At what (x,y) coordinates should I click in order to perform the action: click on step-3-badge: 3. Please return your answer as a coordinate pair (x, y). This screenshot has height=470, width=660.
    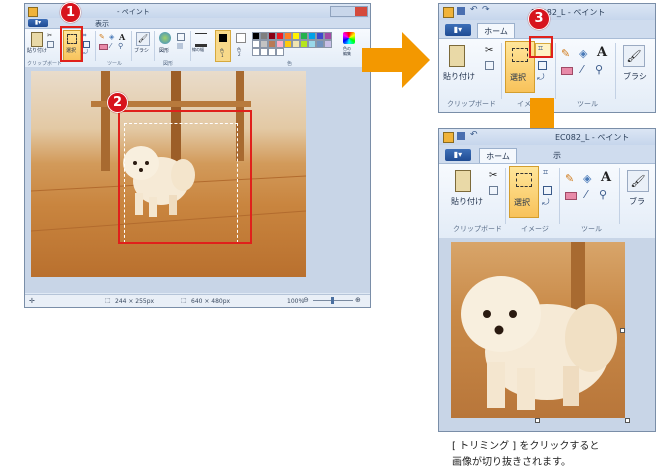
    Looking at the image, I should click on (539, 19).